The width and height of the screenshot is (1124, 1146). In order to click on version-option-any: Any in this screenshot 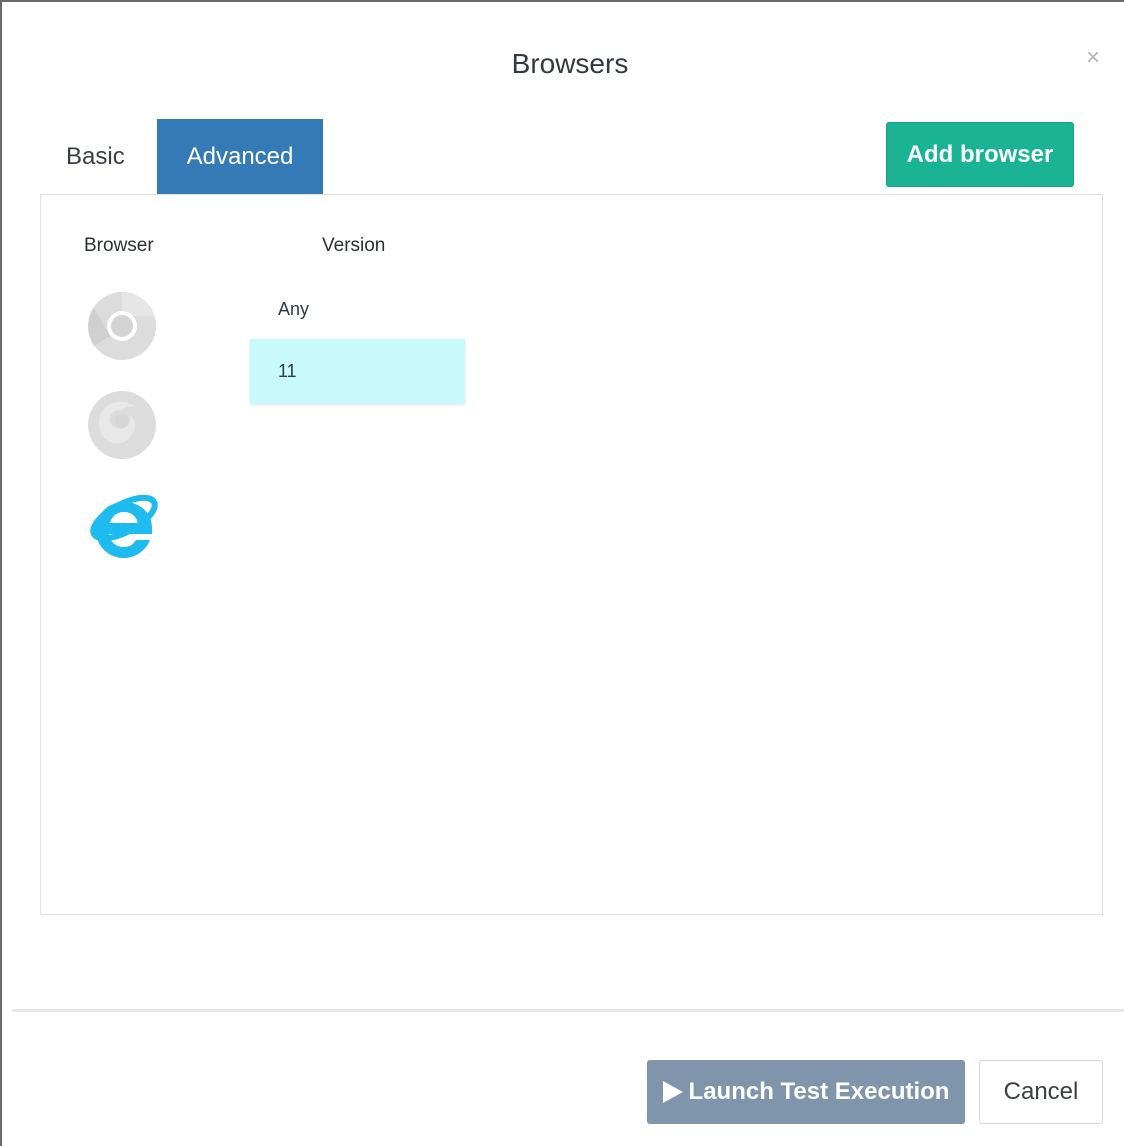, I will do `click(357, 309)`.